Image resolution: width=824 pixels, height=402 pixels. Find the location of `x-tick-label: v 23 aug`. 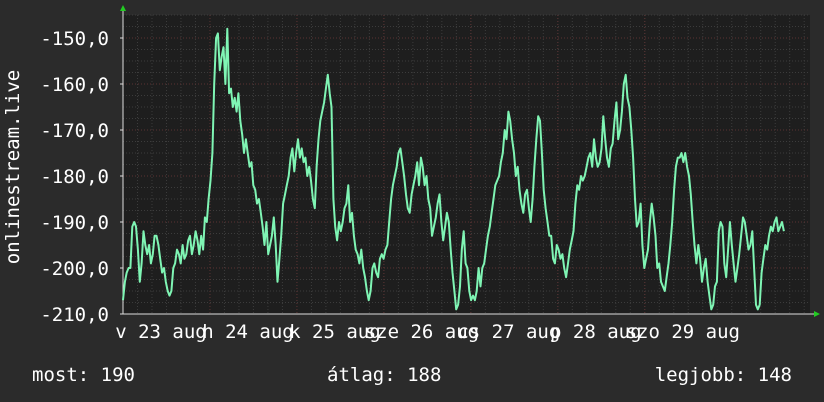

x-tick-label: v 23 aug is located at coordinates (161, 332).